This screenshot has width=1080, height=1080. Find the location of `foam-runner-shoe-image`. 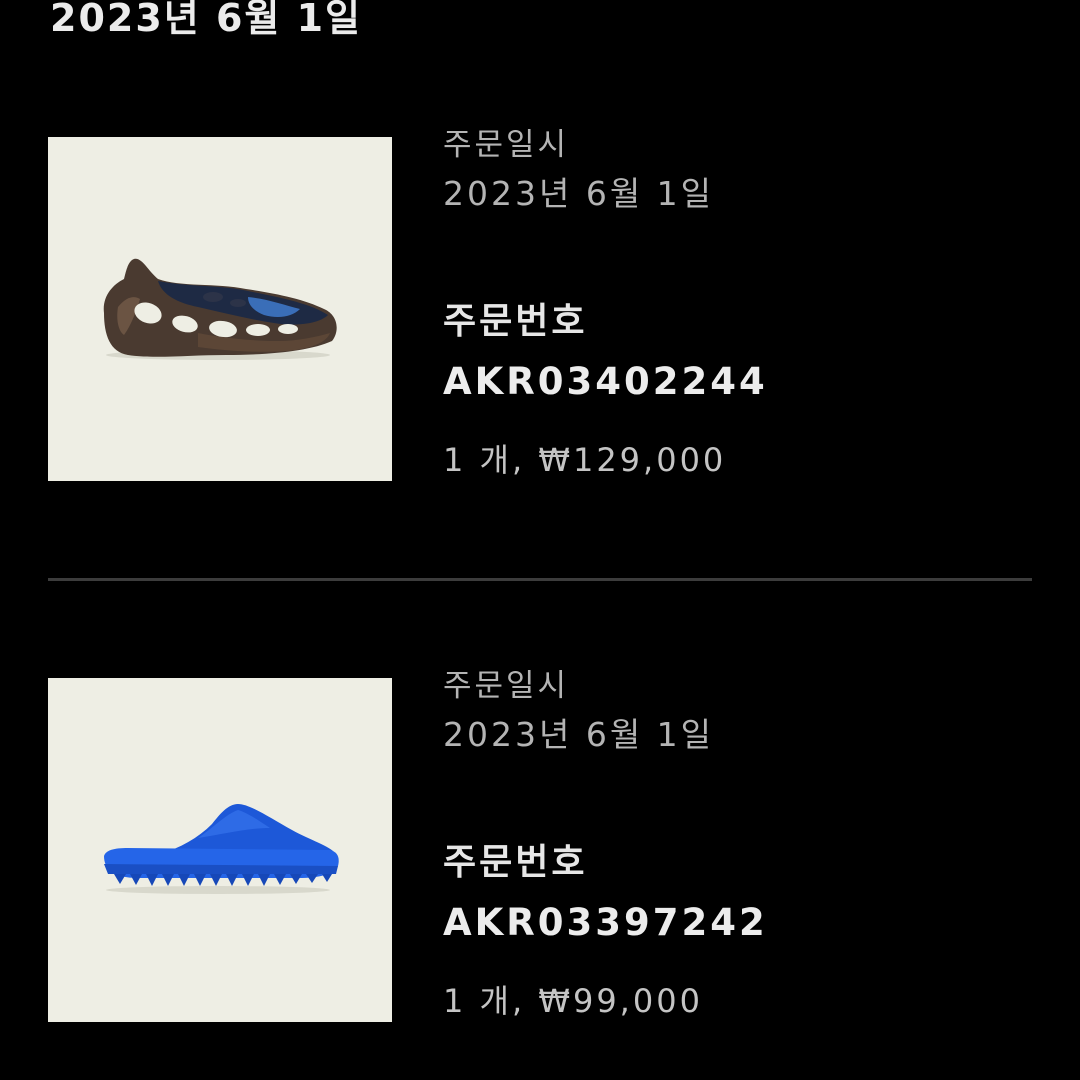

foam-runner-shoe-image is located at coordinates (220, 309).